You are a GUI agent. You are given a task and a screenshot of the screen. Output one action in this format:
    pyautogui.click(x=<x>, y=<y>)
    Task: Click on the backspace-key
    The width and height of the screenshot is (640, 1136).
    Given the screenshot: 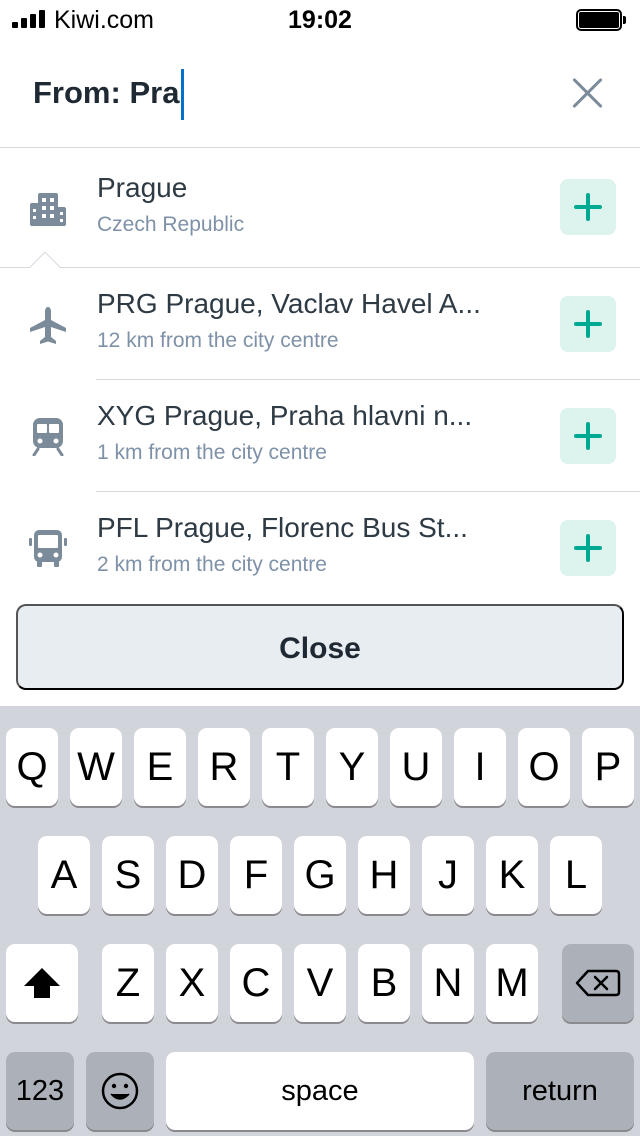 What is the action you would take?
    pyautogui.click(x=598, y=983)
    